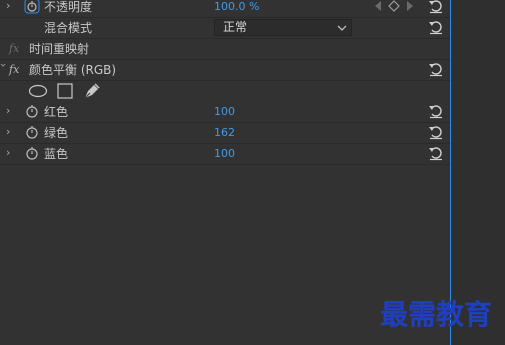  Describe the element at coordinates (56, 154) in the screenshot. I see `blue-label: 蓝色` at that location.